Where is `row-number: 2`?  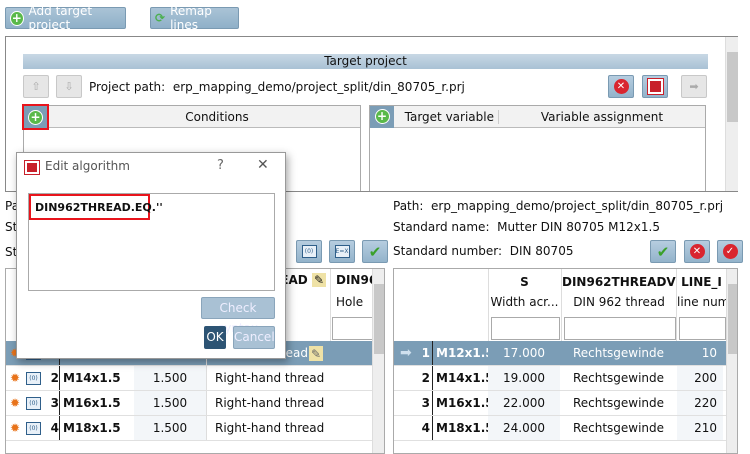
row-number: 2 is located at coordinates (53, 378).